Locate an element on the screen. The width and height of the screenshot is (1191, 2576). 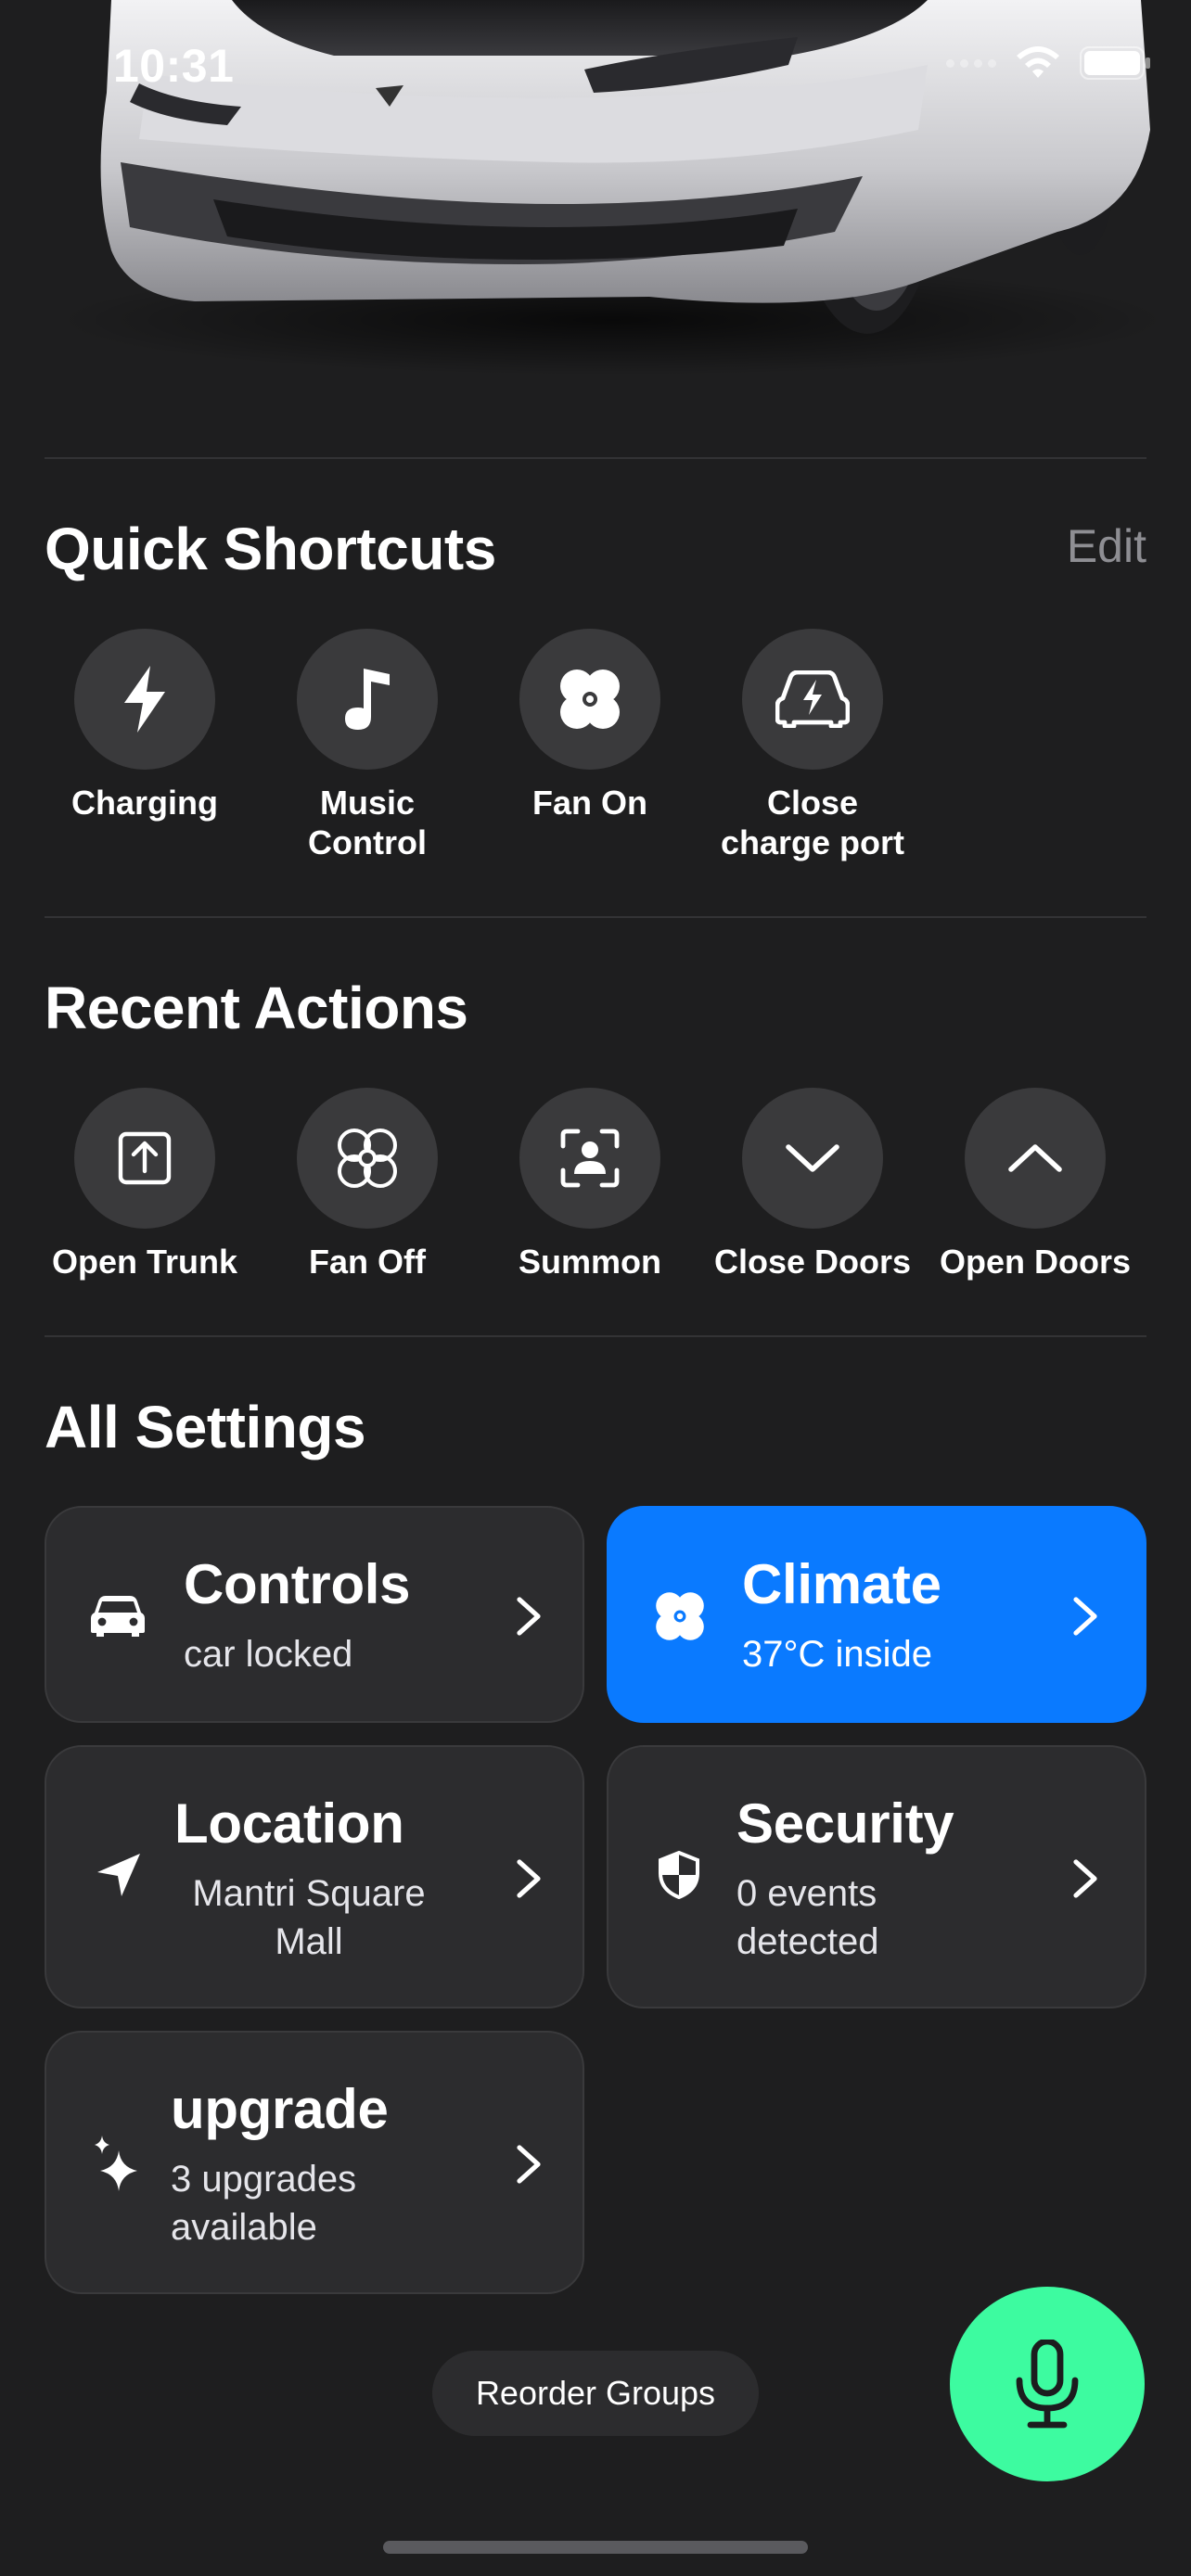
shortcut-charging: Charging is located at coordinates (145, 726).